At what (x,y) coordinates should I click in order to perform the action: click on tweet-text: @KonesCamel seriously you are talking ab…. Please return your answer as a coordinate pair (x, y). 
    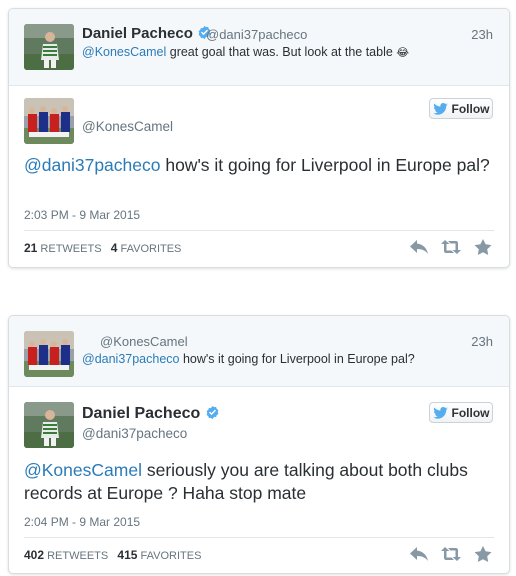
    Looking at the image, I should click on (259, 482).